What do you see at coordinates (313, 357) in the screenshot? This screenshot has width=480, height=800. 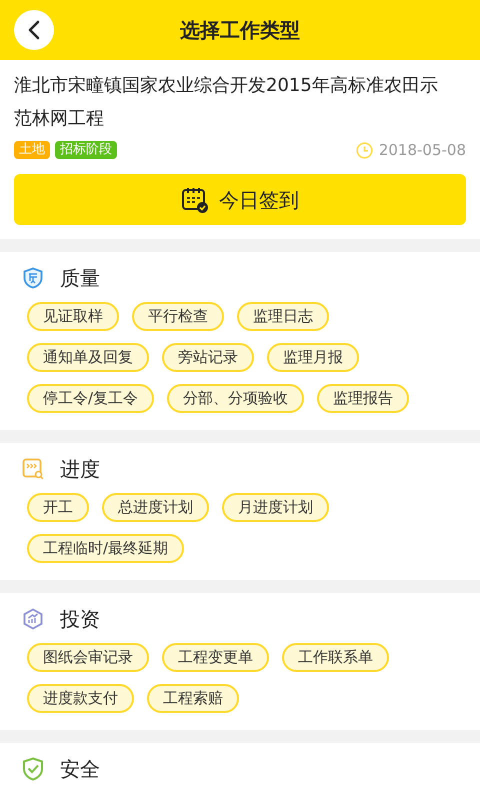 I see `work-type-chip: 监理月报` at bounding box center [313, 357].